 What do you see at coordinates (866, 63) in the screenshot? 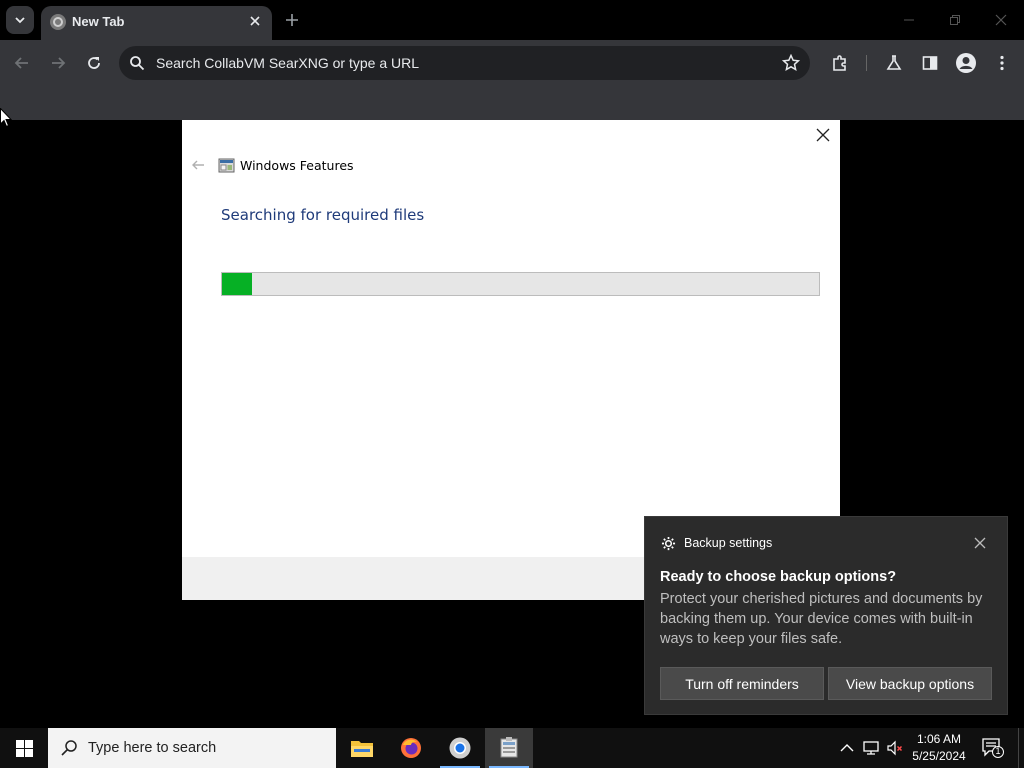
I see `toolbar-separator` at bounding box center [866, 63].